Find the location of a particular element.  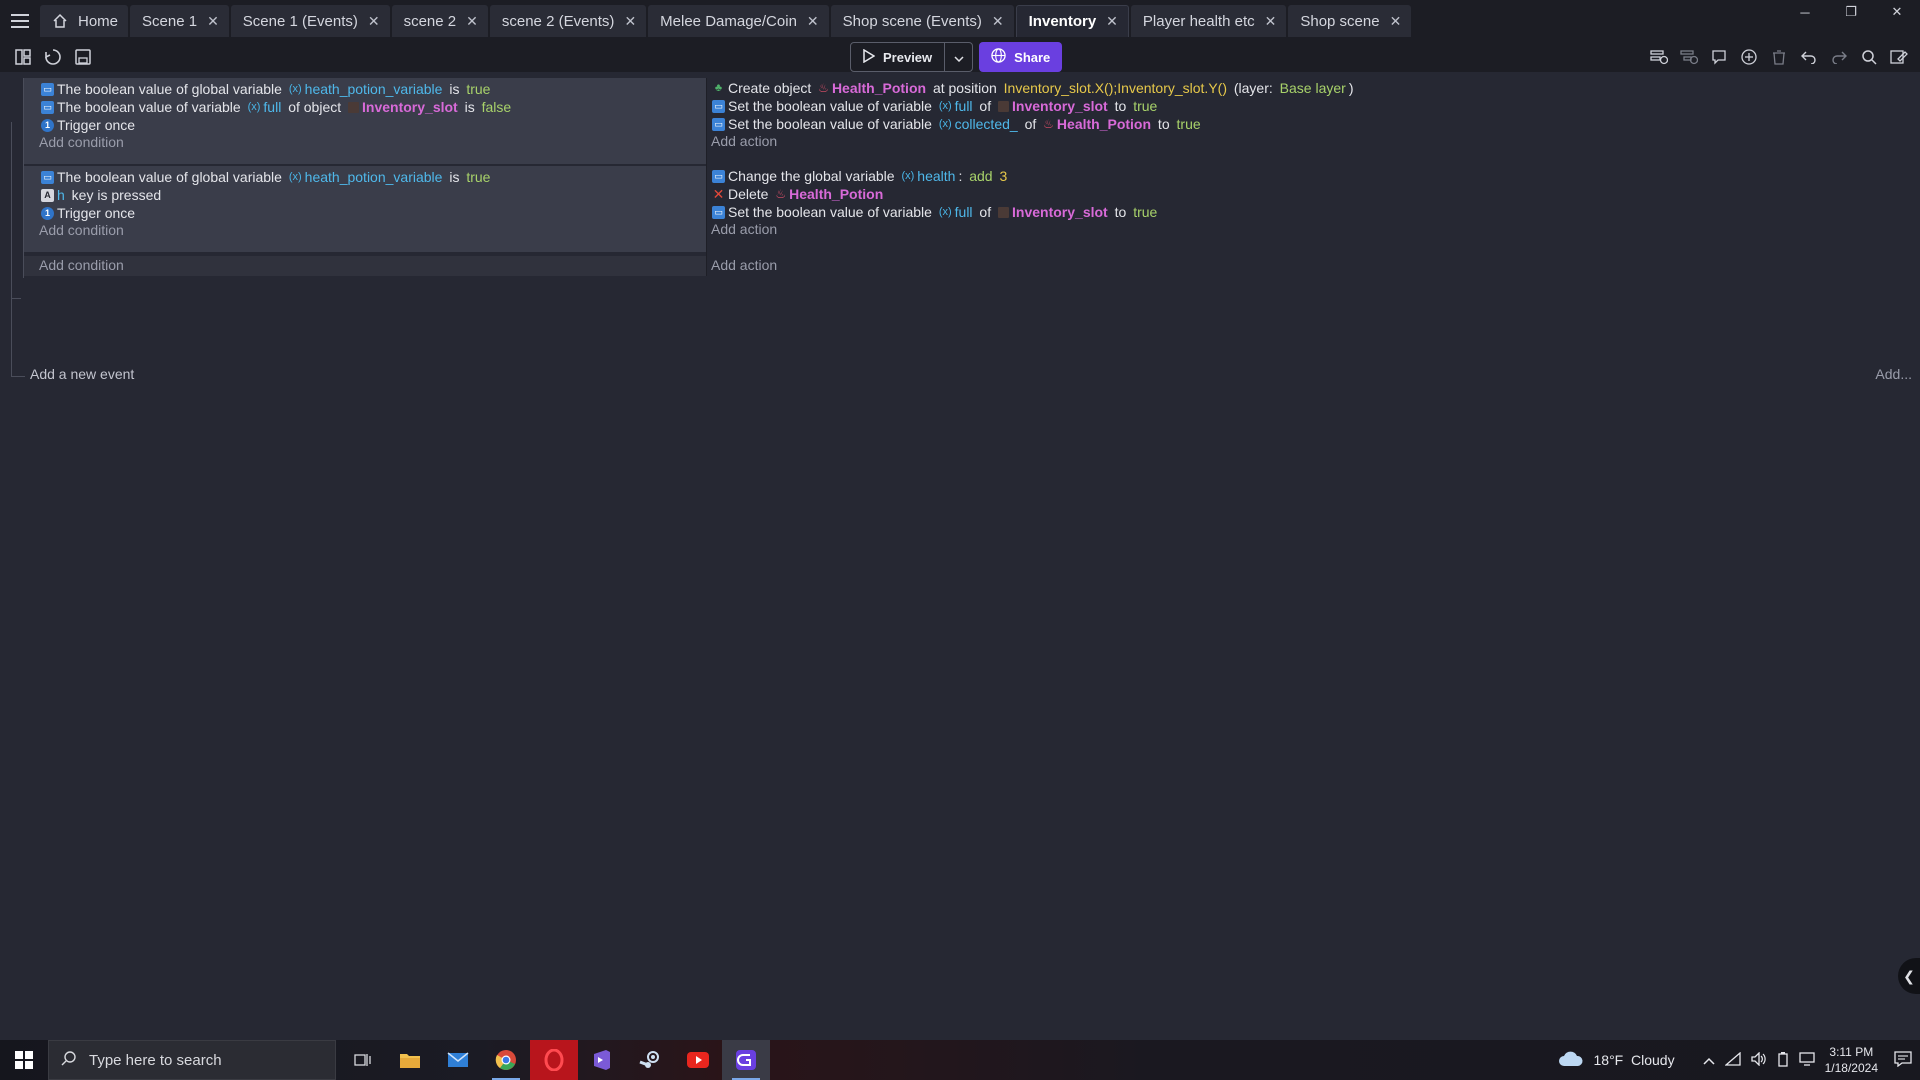

notifications-icon is located at coordinates (1903, 1060).